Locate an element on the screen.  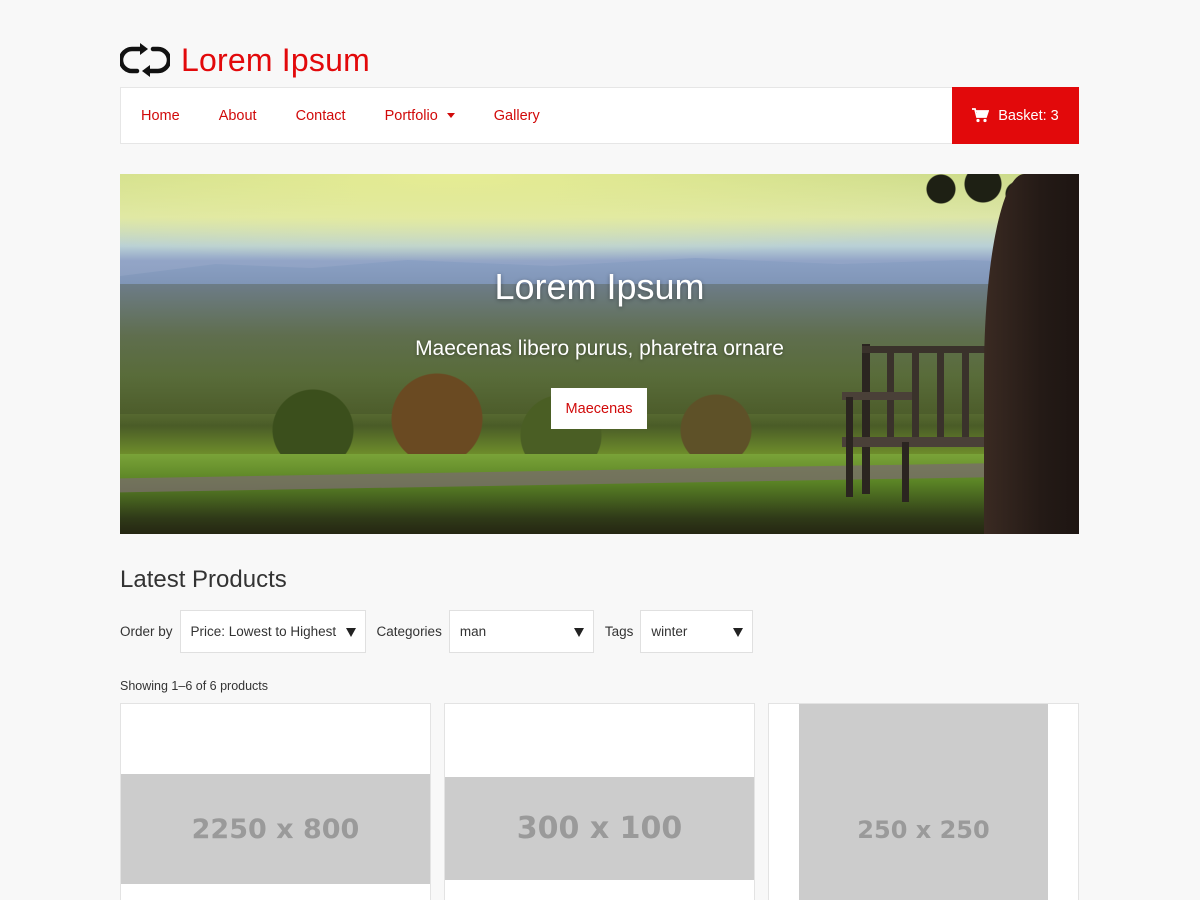
site-logo: Lorem Ipsum is located at coordinates (244, 60).